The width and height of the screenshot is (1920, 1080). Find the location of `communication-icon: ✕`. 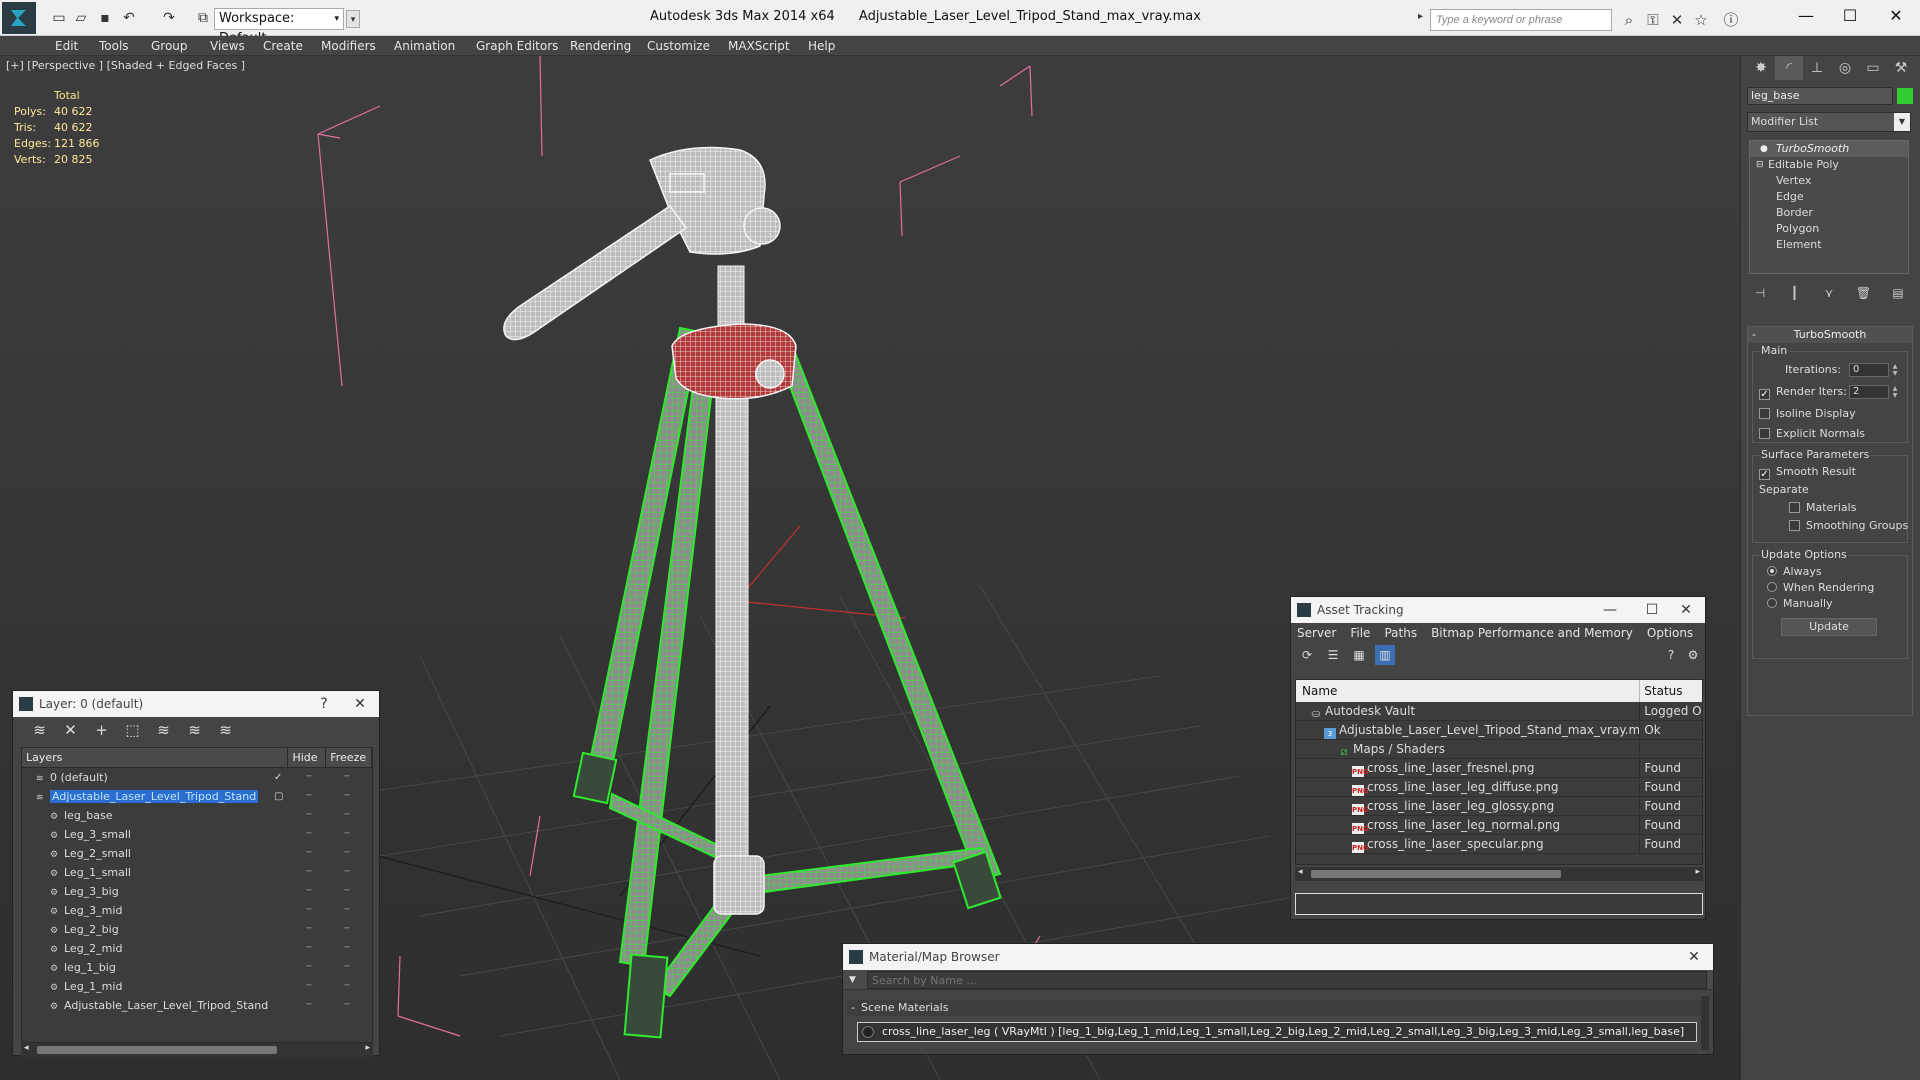

communication-icon: ✕ is located at coordinates (1677, 20).